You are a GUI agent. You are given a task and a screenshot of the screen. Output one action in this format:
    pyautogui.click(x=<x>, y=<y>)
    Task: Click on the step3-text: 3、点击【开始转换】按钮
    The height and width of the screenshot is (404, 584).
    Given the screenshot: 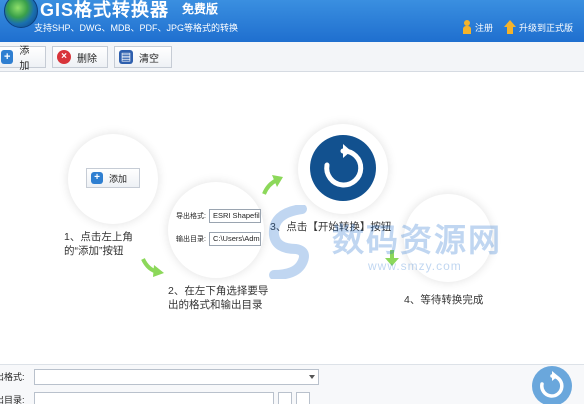 What is the action you would take?
    pyautogui.click(x=331, y=227)
    